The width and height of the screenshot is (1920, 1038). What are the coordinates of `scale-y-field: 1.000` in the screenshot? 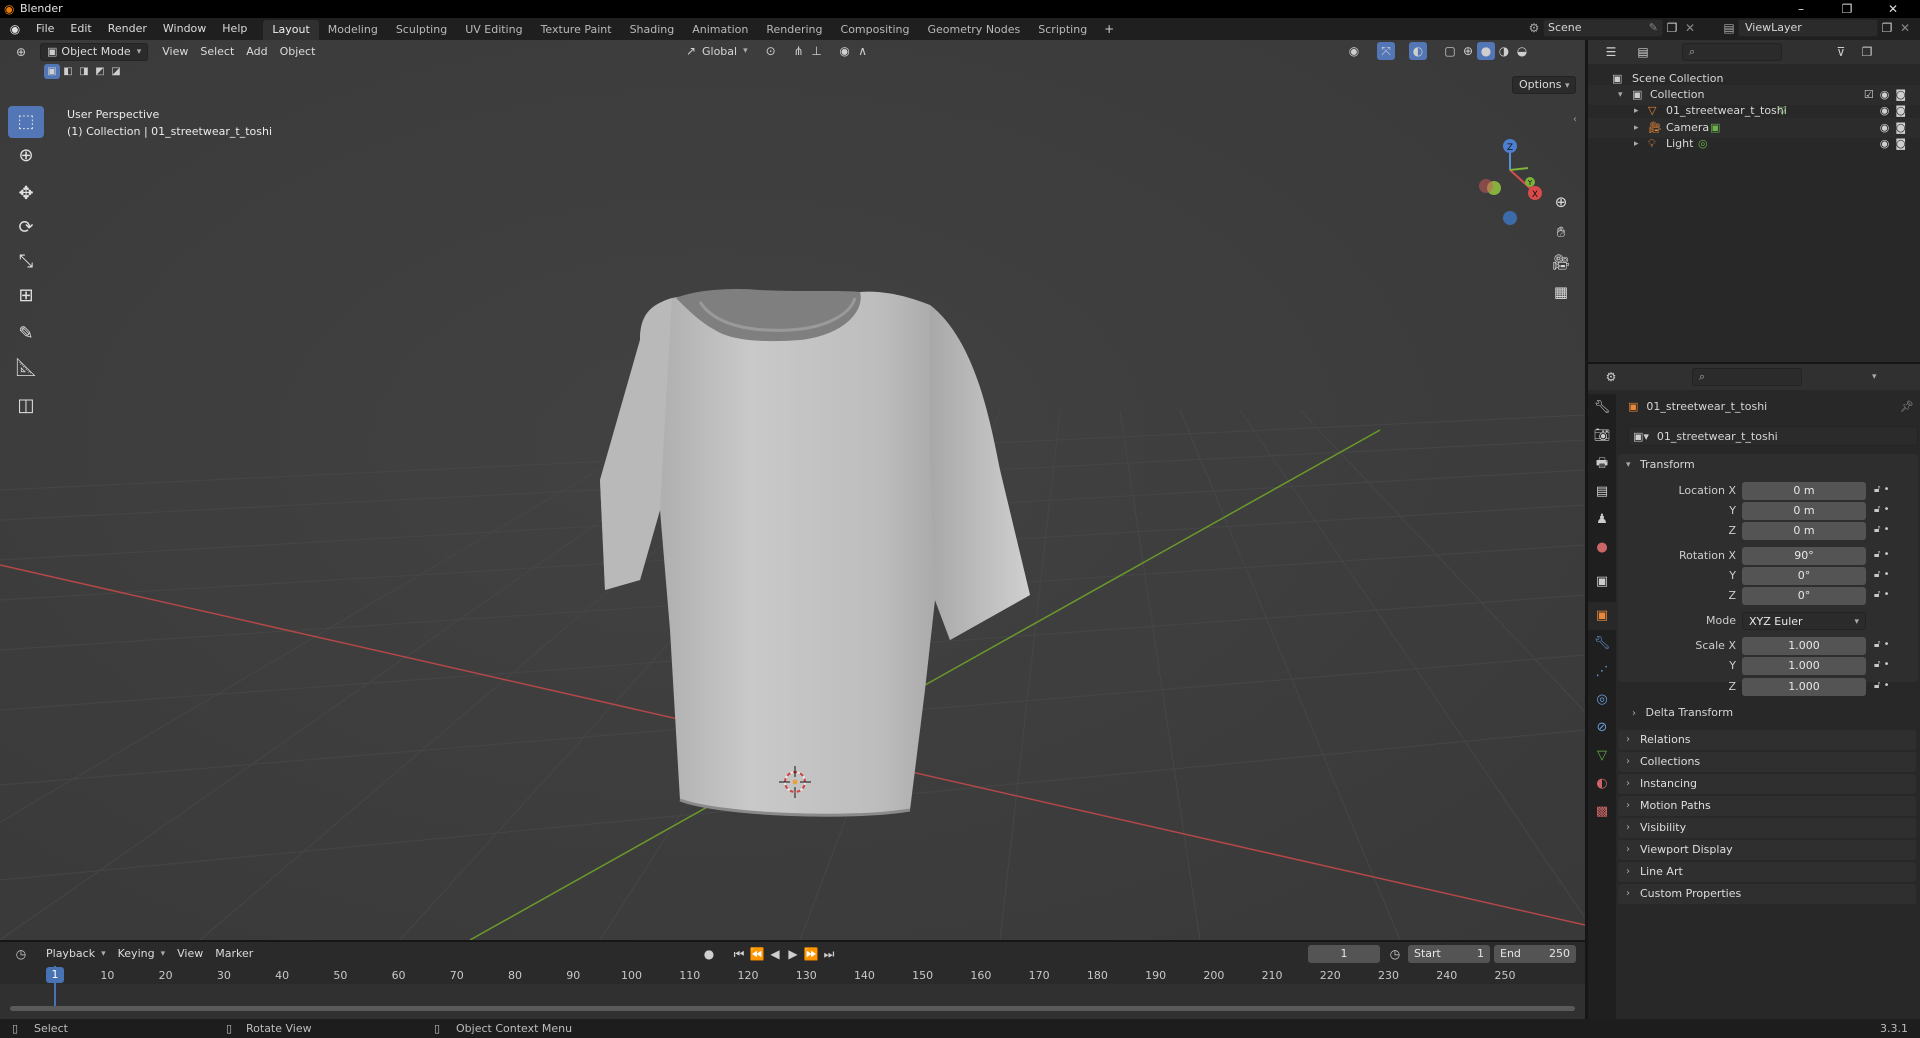 It's located at (1804, 666).